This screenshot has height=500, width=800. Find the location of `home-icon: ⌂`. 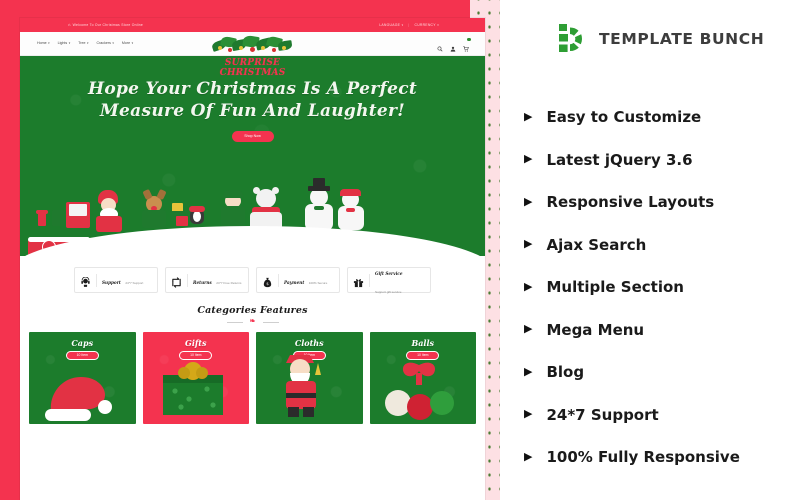

home-icon: ⌂ is located at coordinates (69, 24).